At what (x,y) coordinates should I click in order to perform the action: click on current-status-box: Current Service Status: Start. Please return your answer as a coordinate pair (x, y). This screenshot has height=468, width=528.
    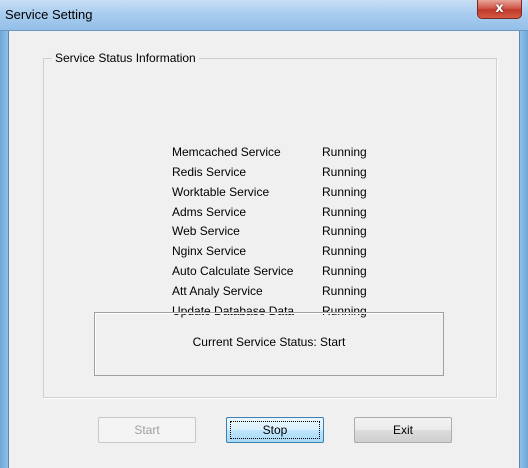
    Looking at the image, I should click on (269, 344).